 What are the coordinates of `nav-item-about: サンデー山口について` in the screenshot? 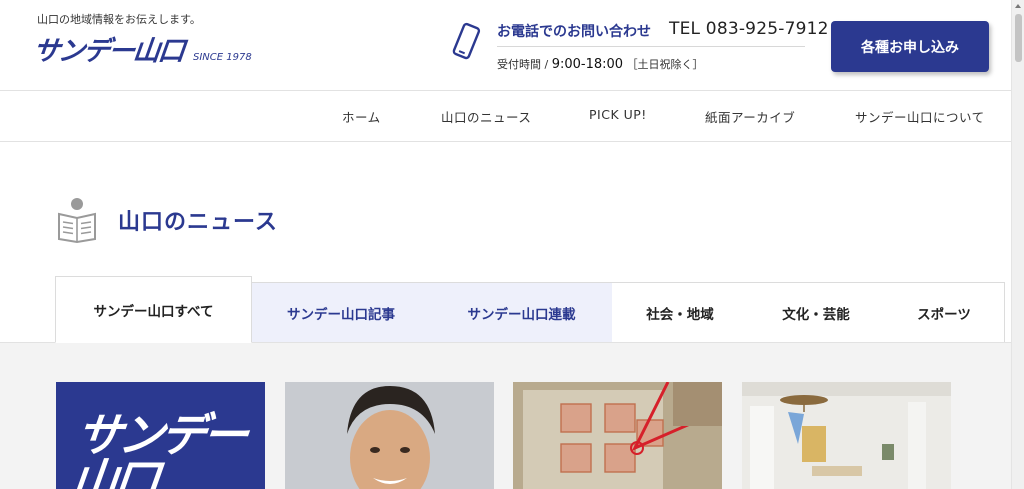 It's located at (920, 116).